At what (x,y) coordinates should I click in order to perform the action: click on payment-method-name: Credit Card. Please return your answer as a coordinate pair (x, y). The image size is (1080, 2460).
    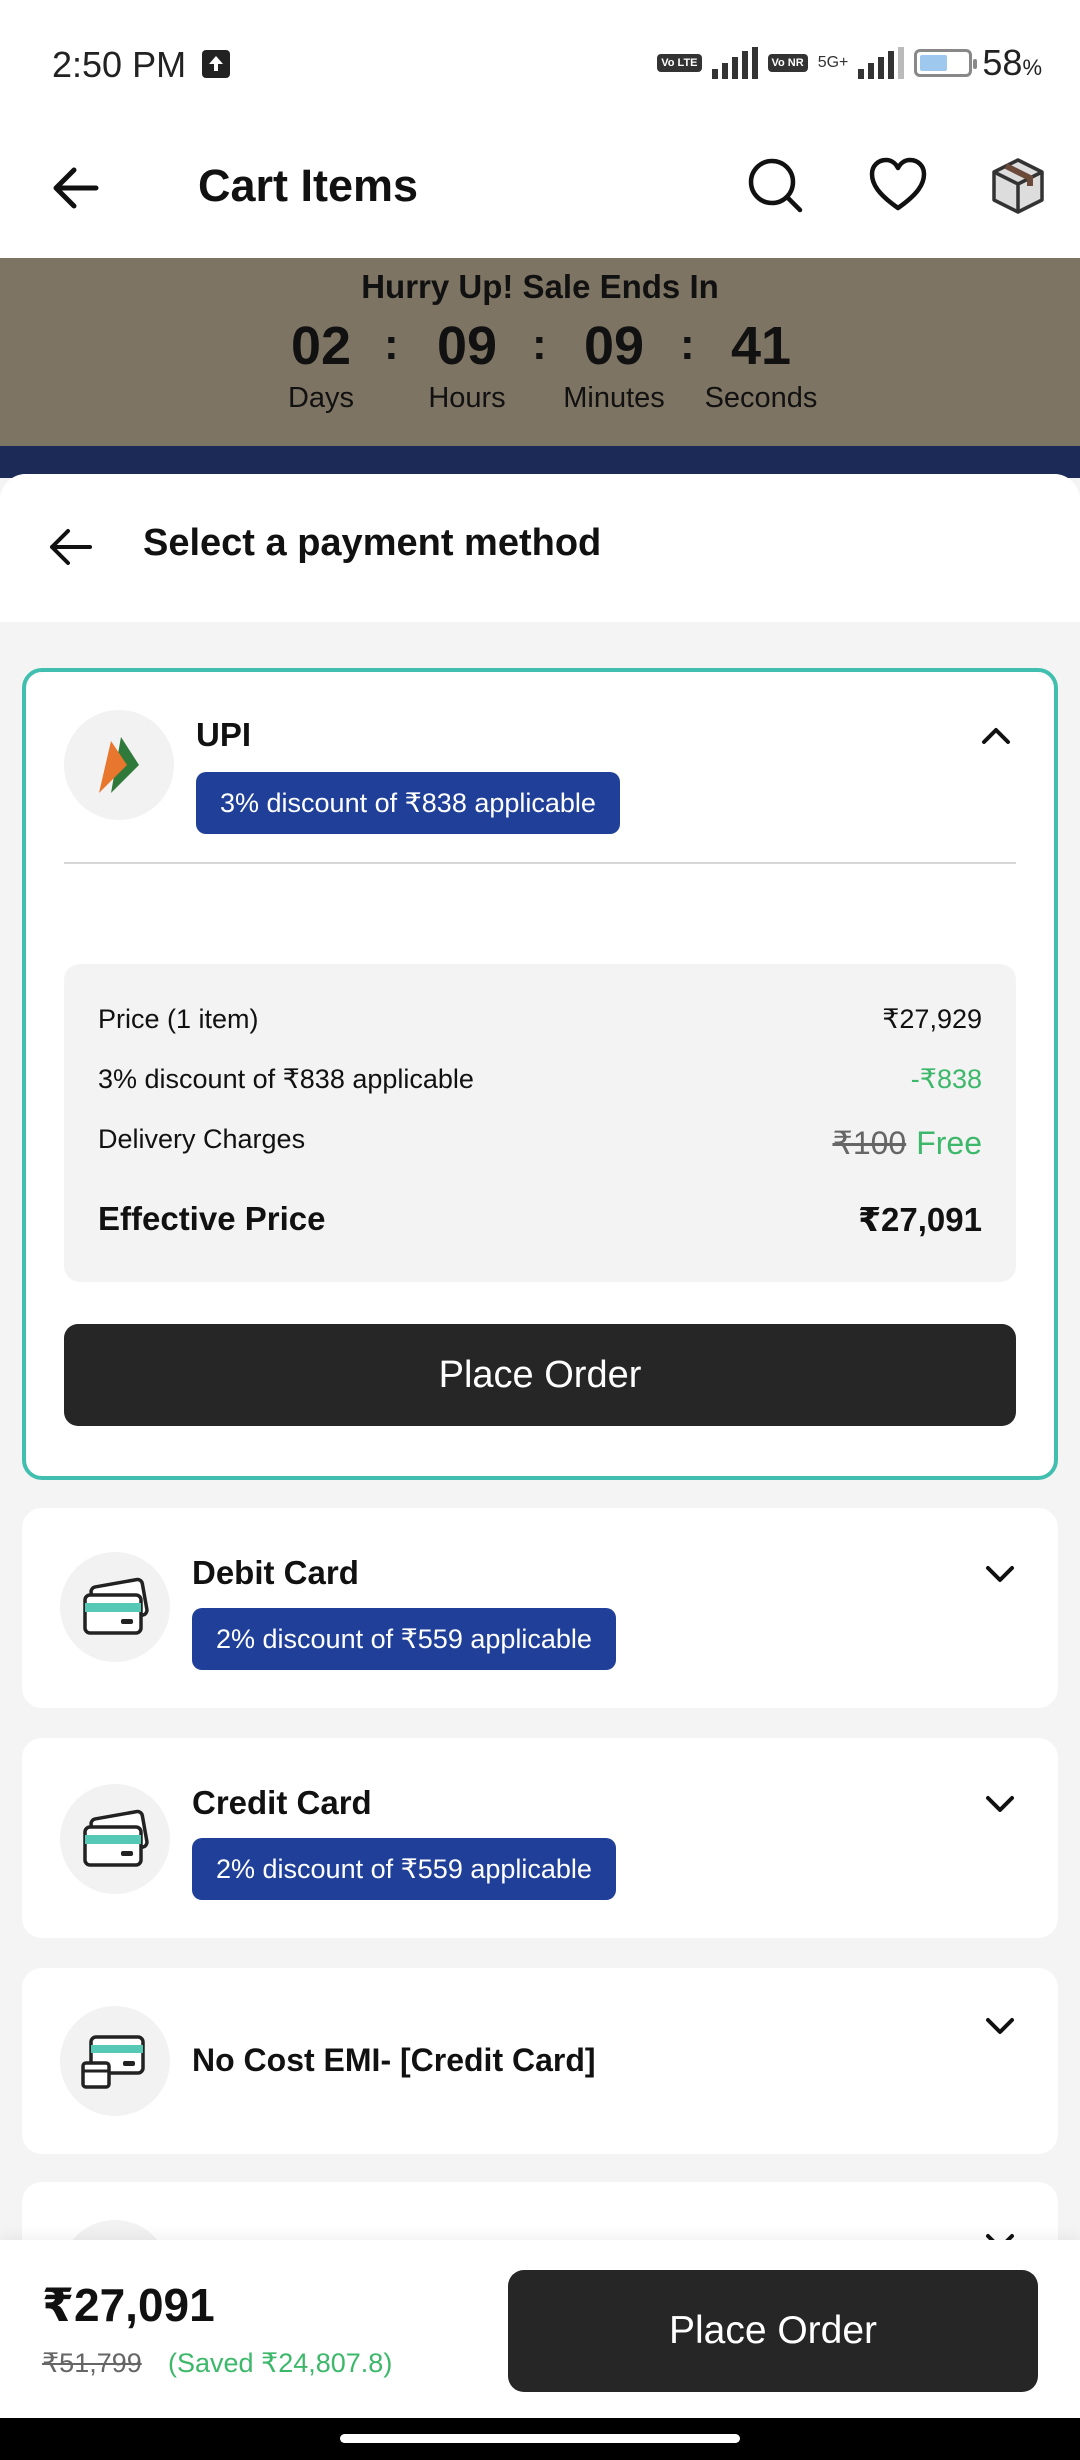
    Looking at the image, I should click on (282, 1802).